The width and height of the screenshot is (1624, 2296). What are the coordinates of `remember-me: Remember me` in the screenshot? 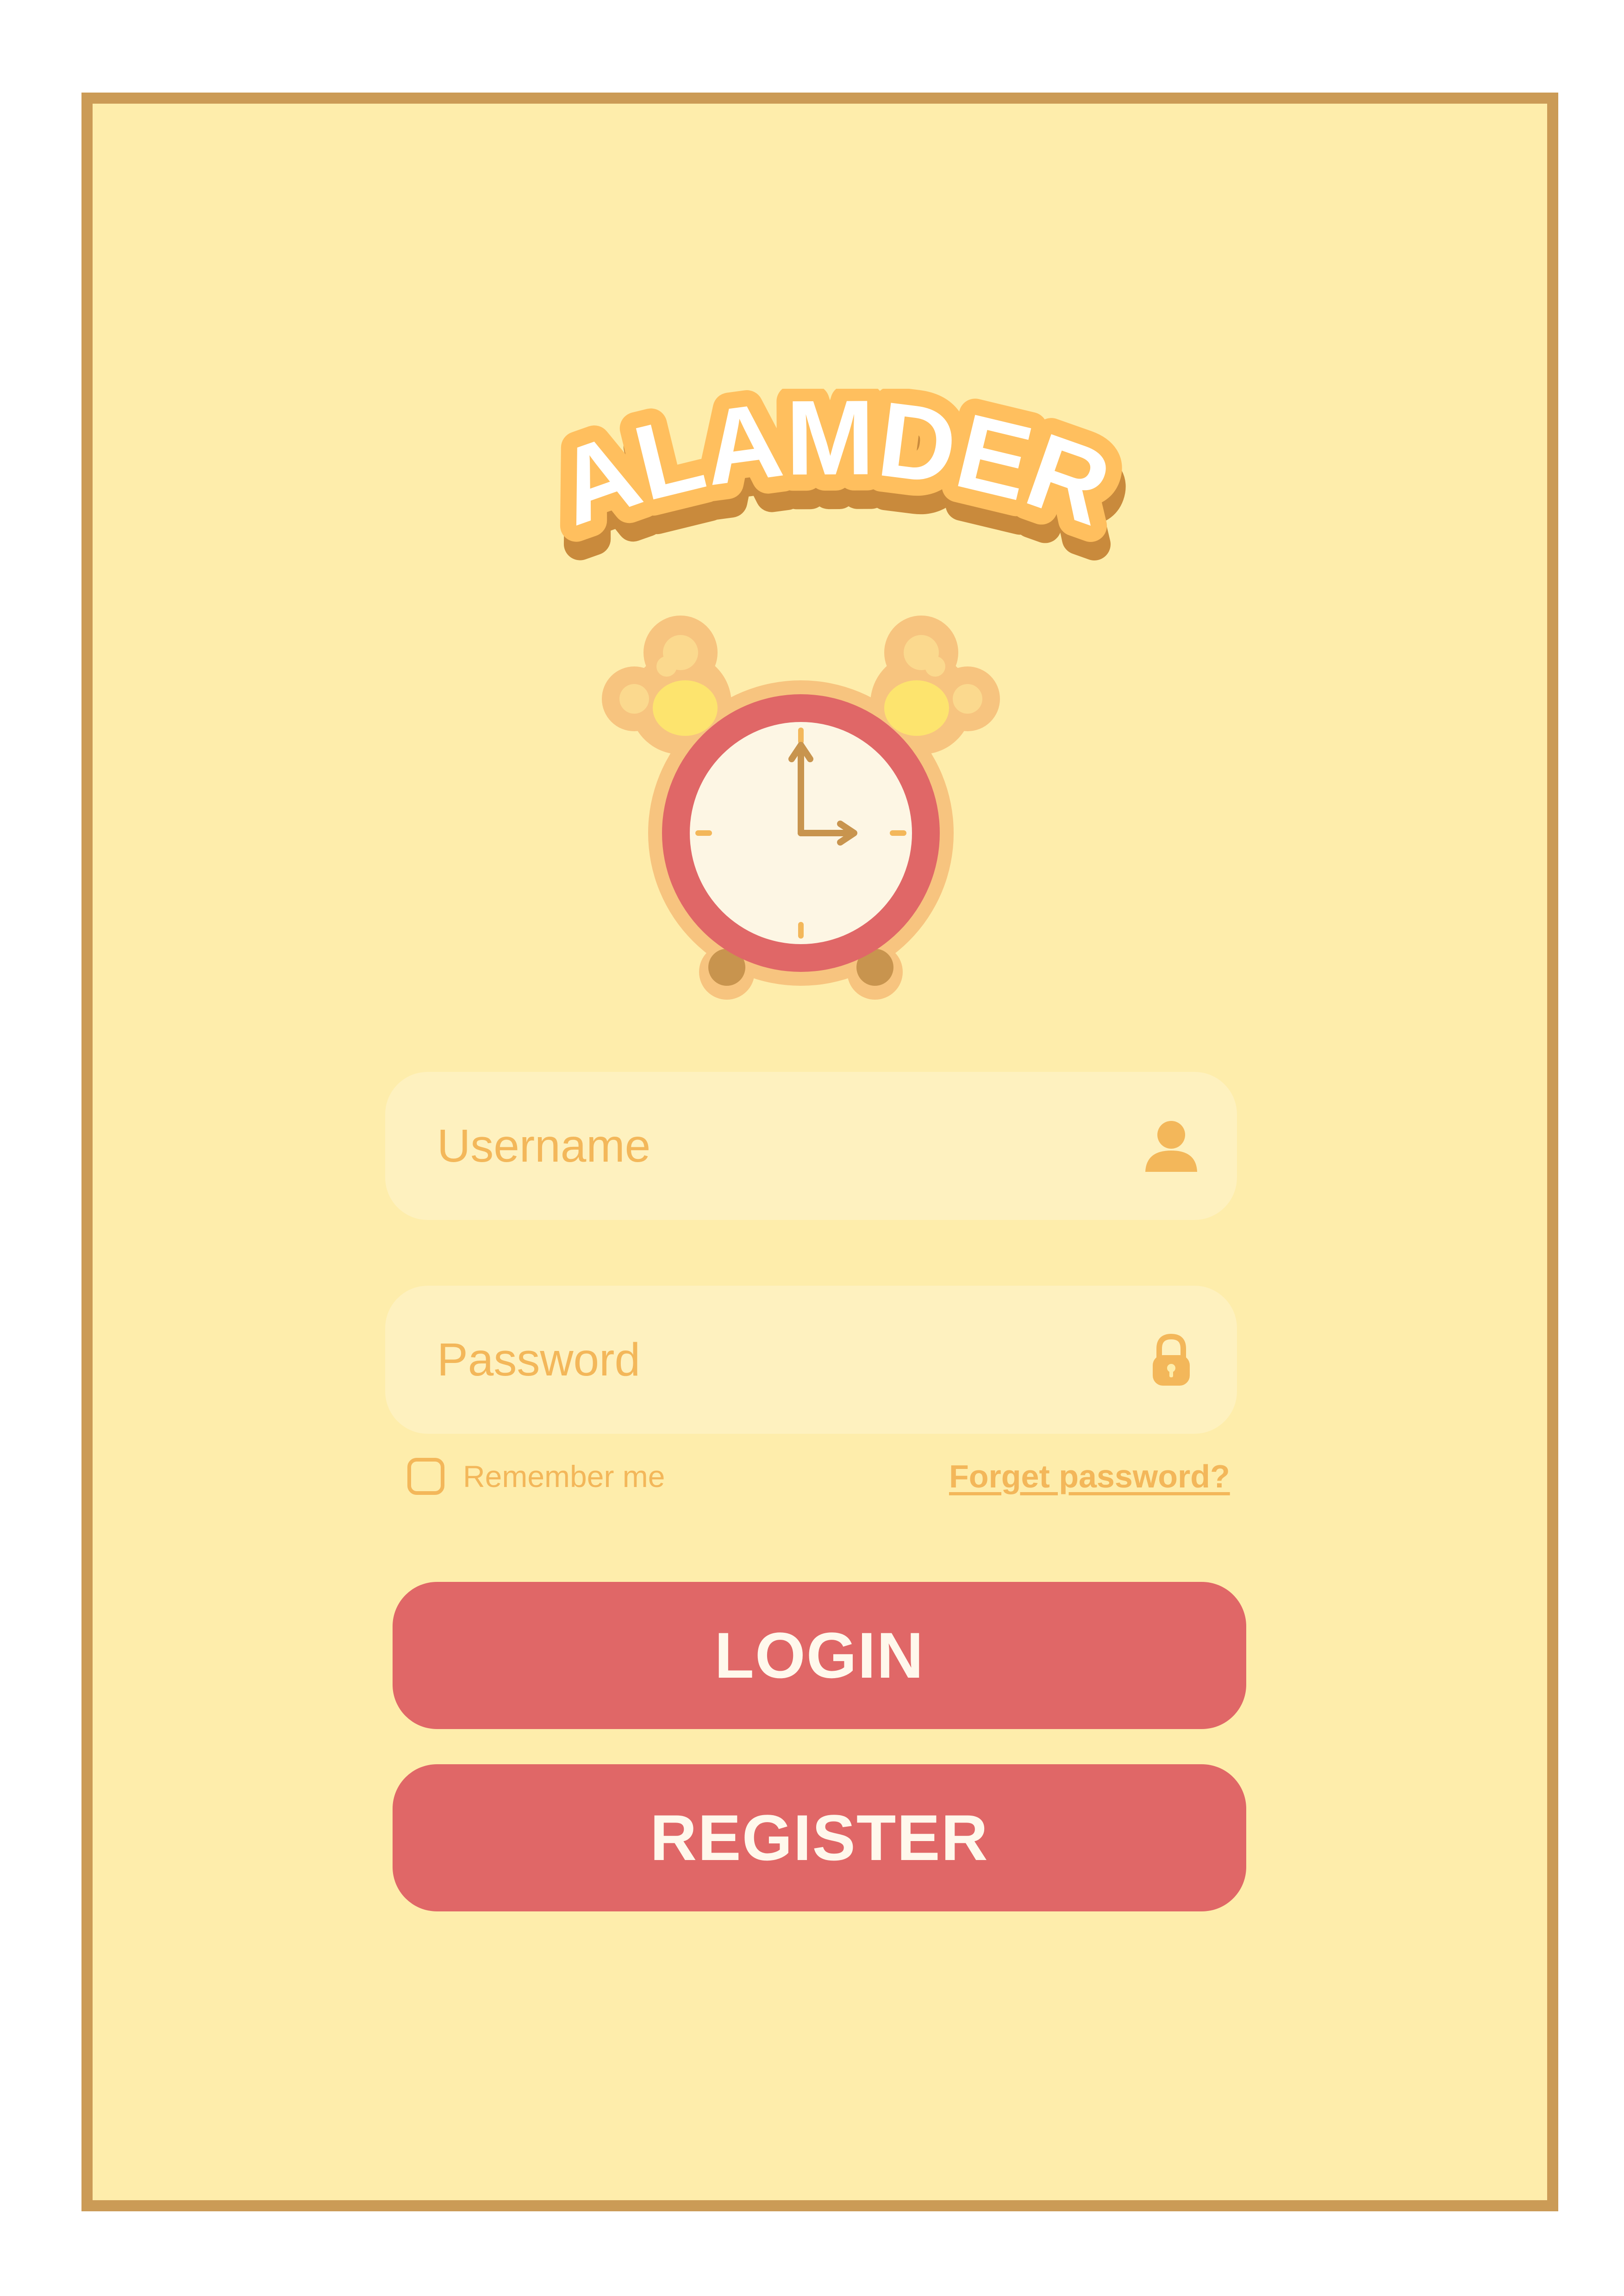 It's located at (536, 1476).